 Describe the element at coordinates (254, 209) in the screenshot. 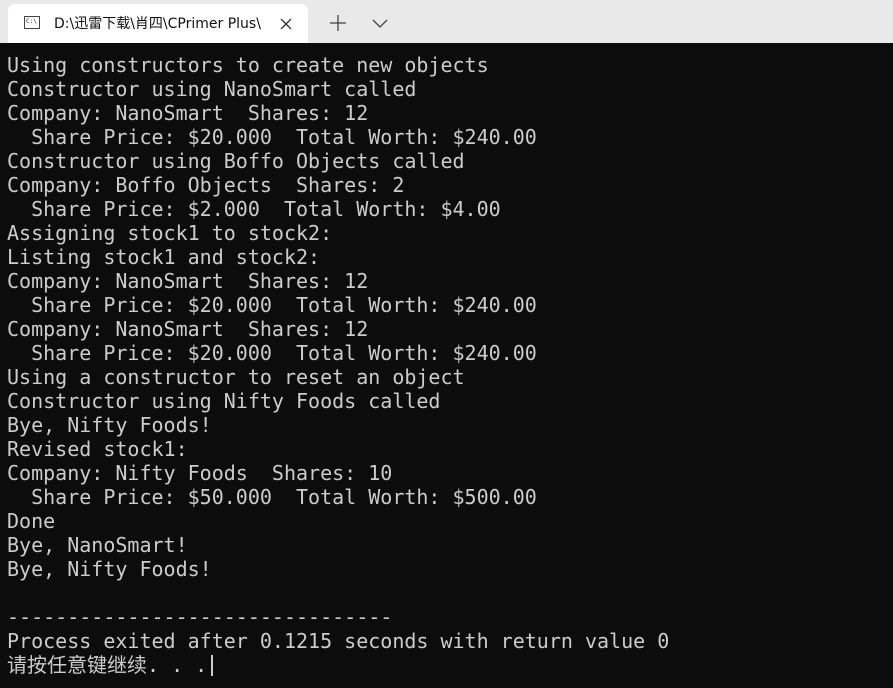

I see `console-line: Share Price: $2.000 Total Worth: $4.00` at that location.